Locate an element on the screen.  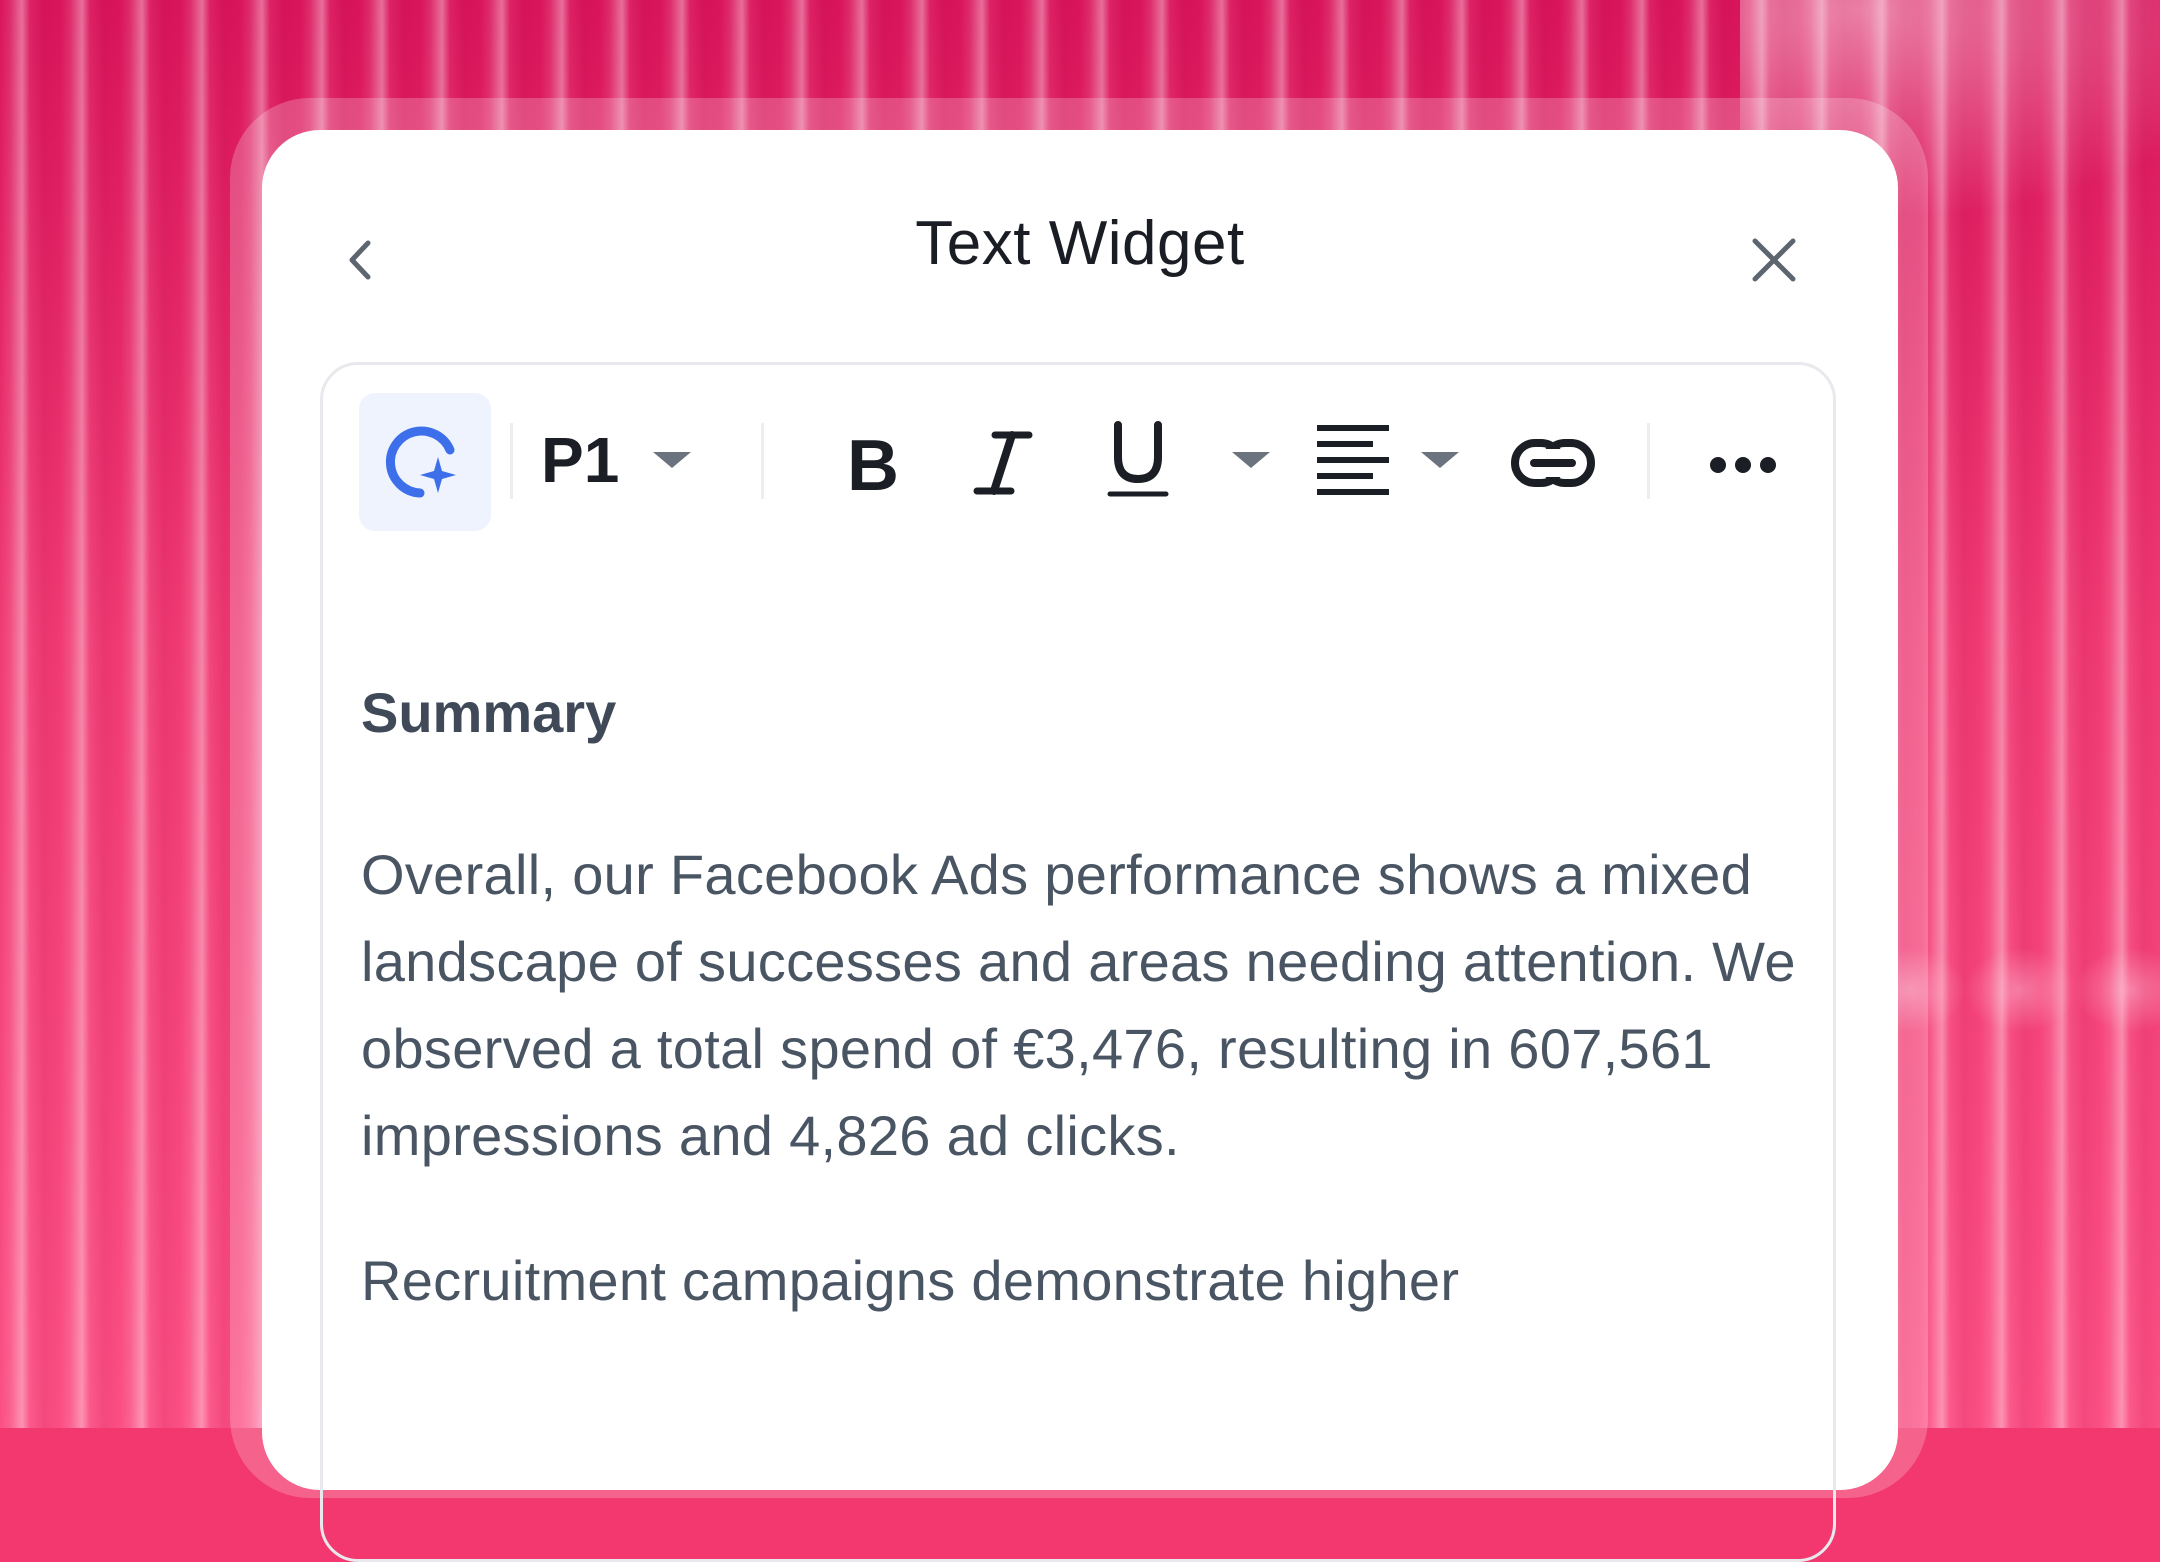
underline-icon is located at coordinates (1138, 459).